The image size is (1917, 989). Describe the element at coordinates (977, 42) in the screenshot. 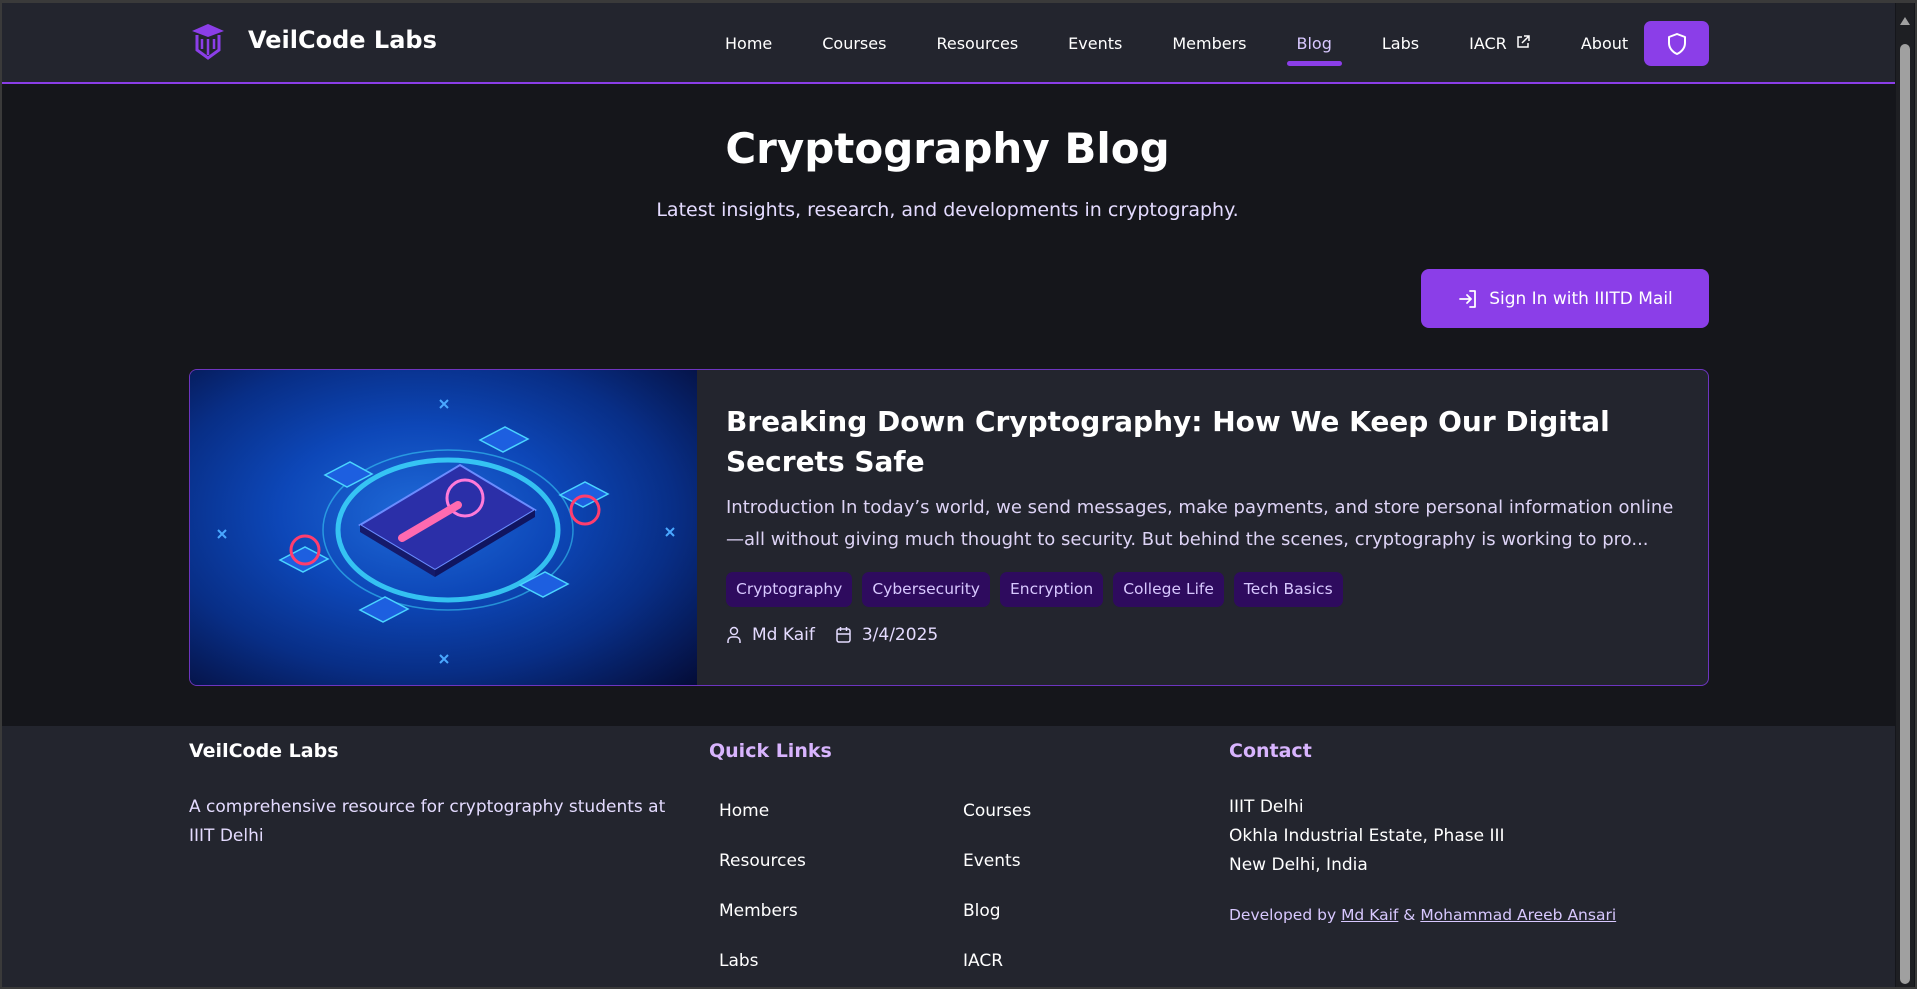

I see `nav-resources: Resources` at that location.